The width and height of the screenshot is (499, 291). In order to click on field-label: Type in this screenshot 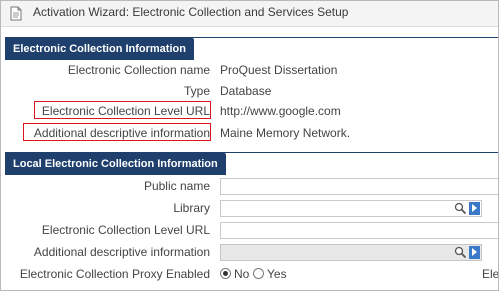, I will do `click(196, 91)`.